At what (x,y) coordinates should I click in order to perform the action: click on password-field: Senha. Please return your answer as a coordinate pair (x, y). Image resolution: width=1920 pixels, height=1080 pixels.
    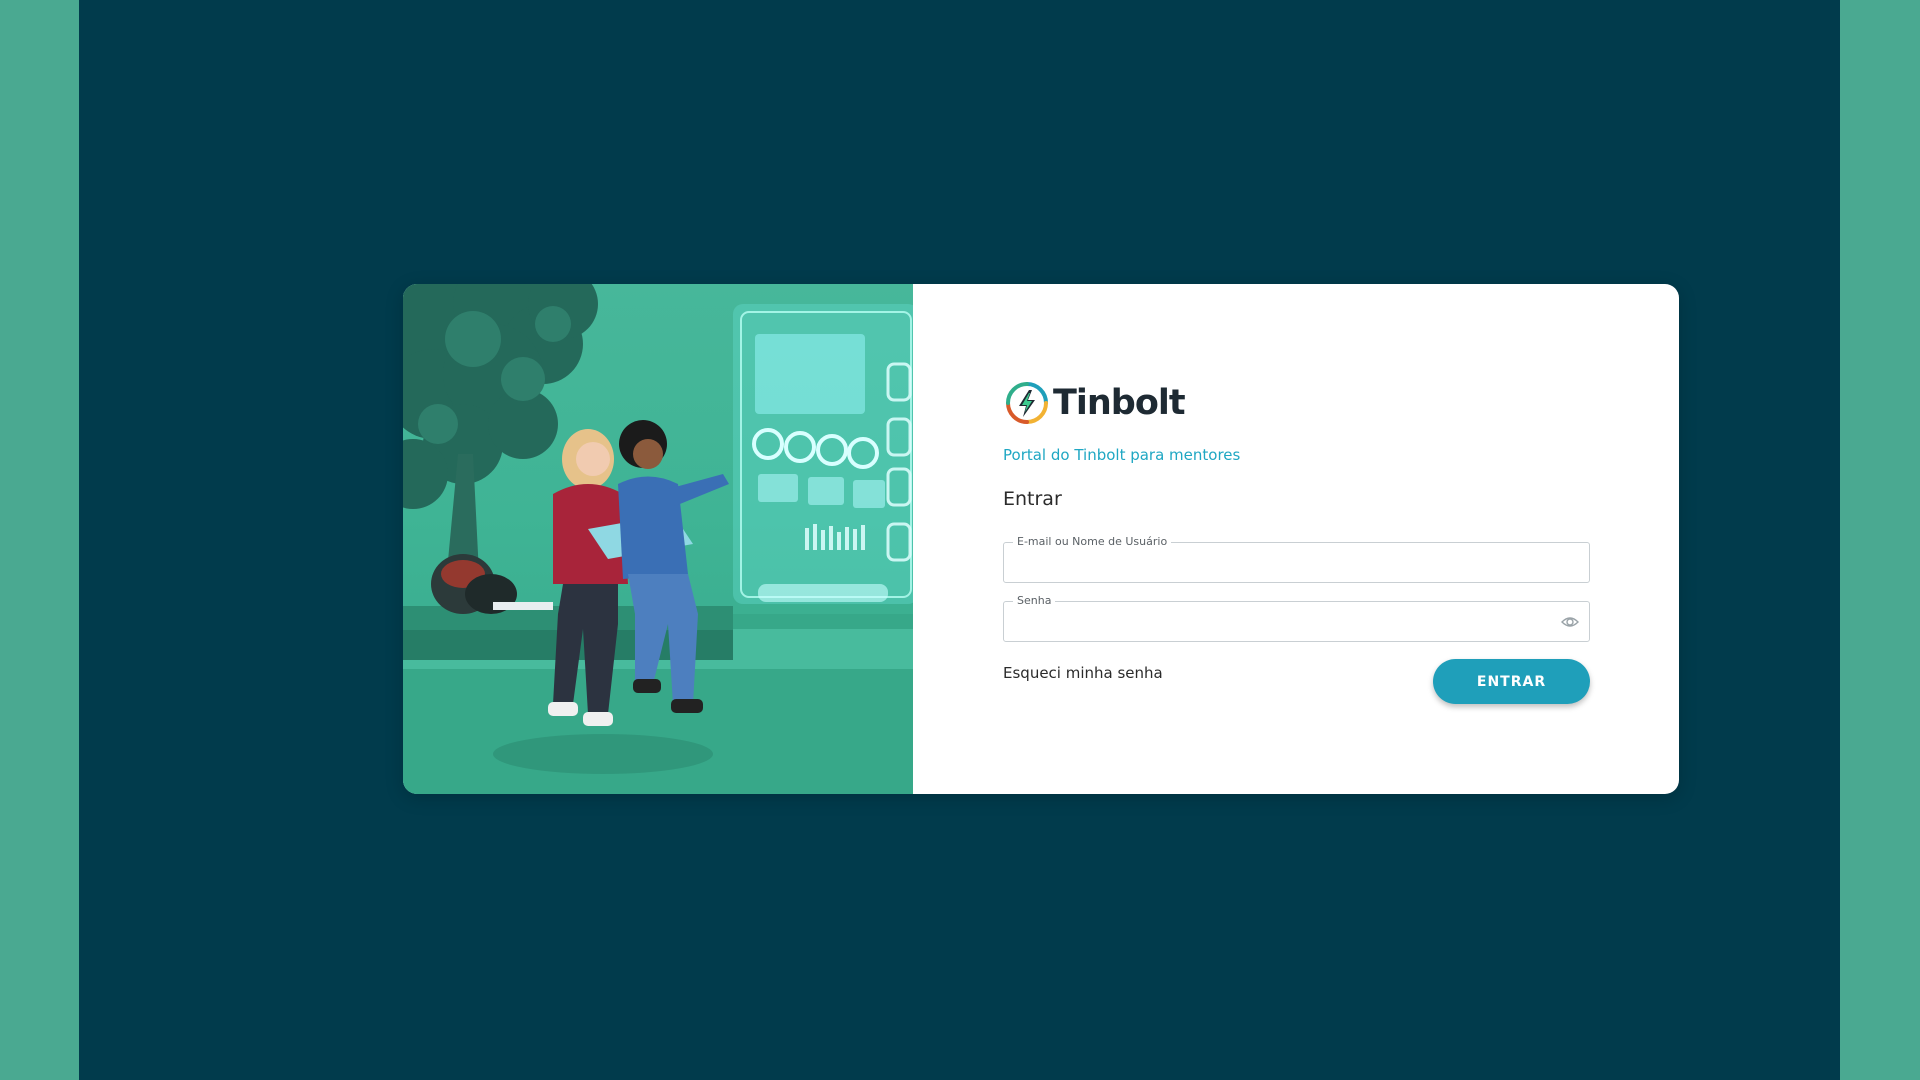
    Looking at the image, I should click on (1296, 618).